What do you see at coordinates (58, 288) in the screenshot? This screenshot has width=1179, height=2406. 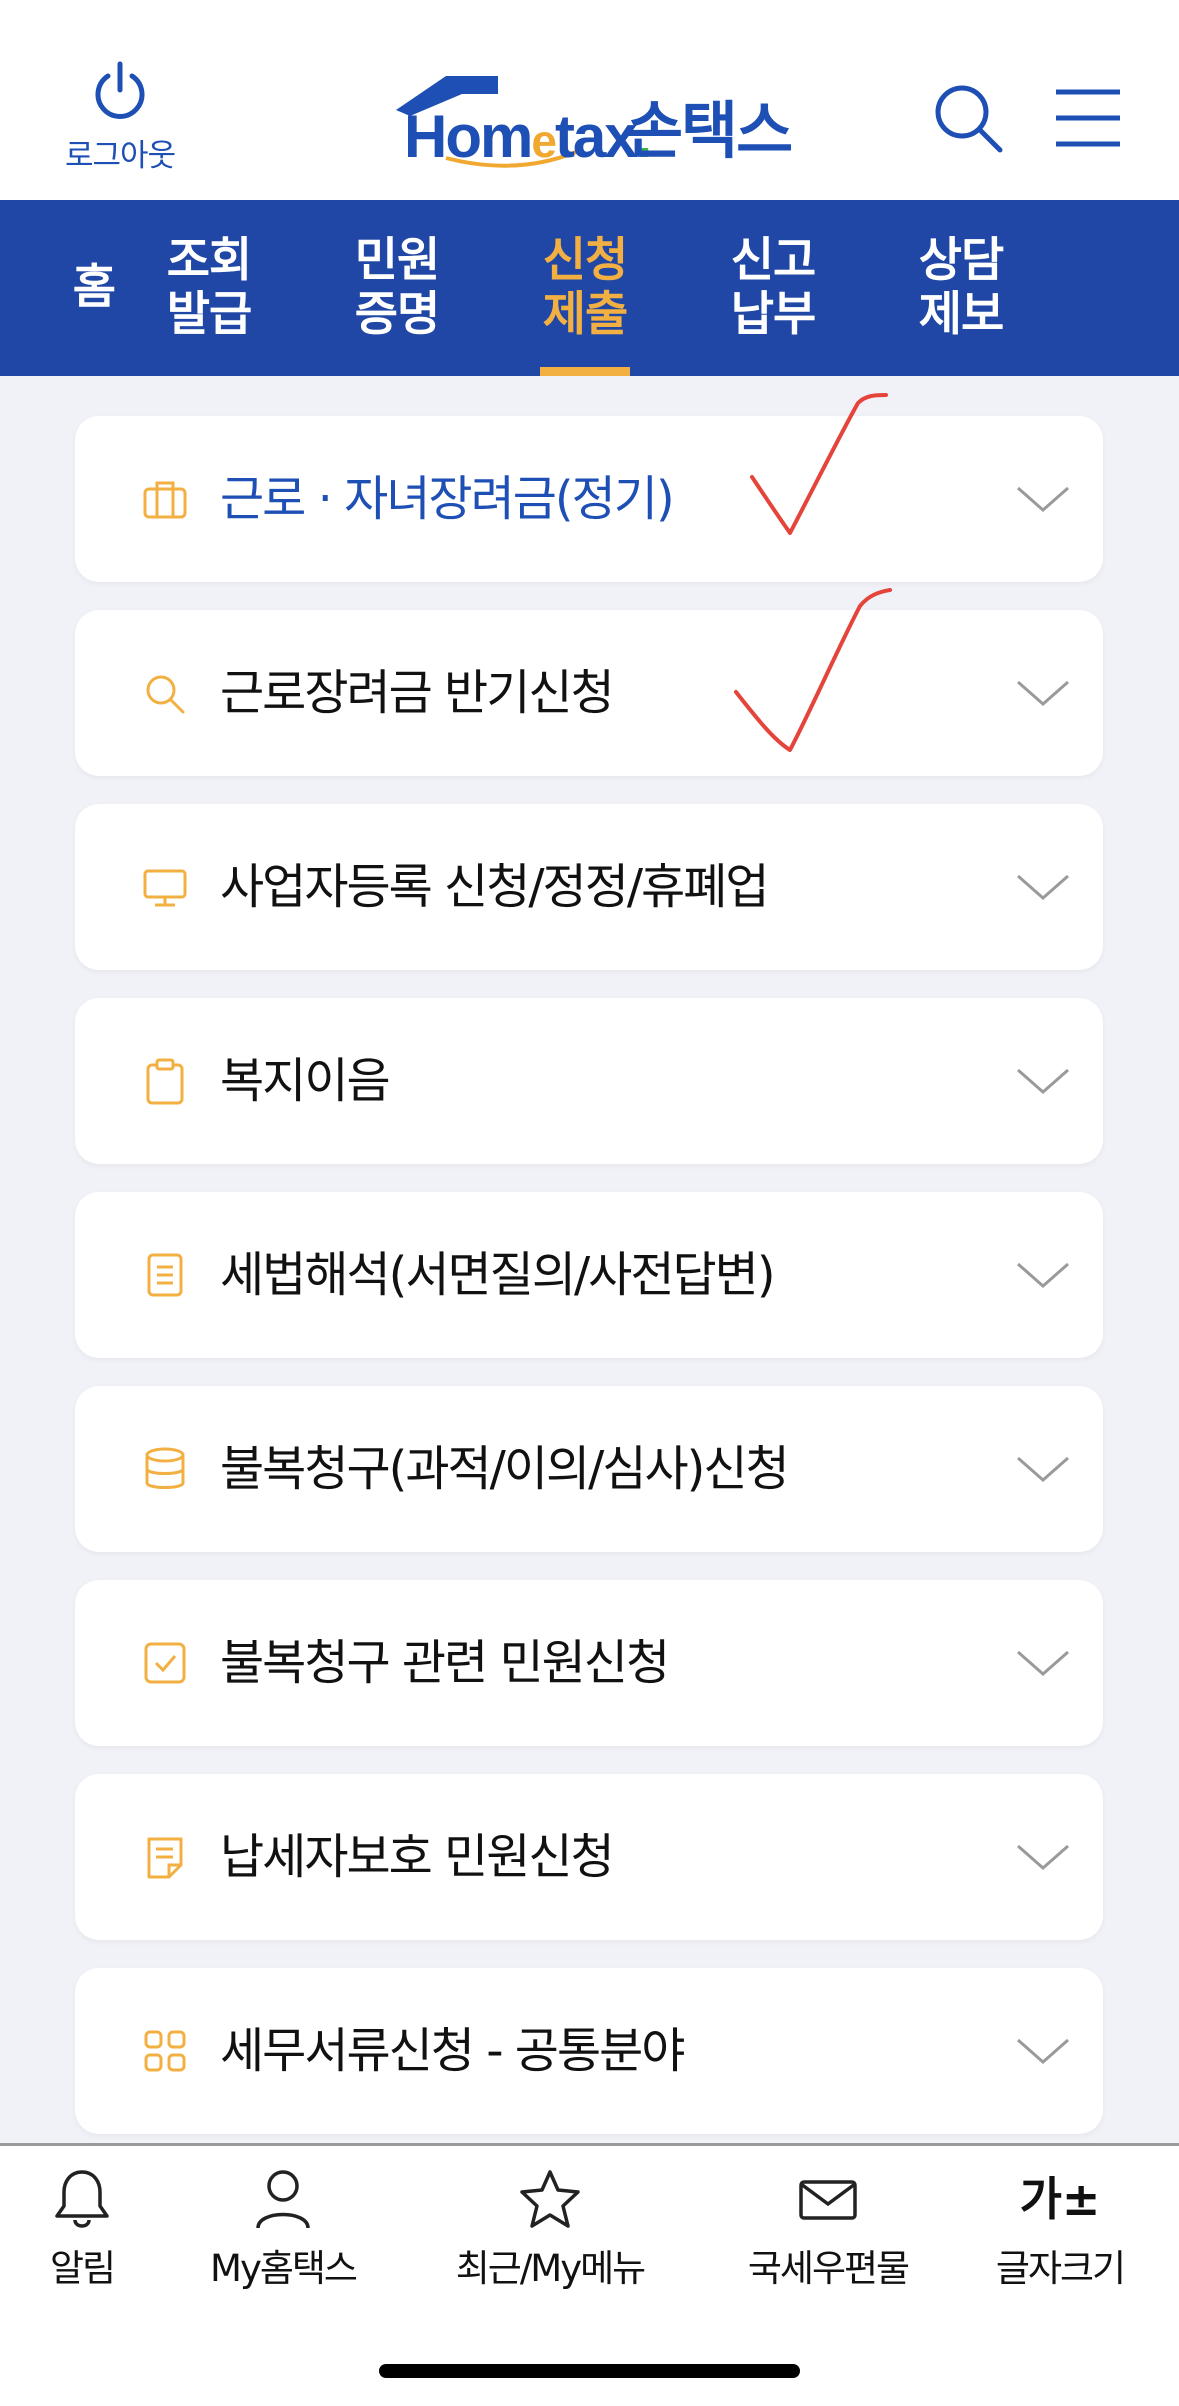 I see `nav-tab-home: 홈` at bounding box center [58, 288].